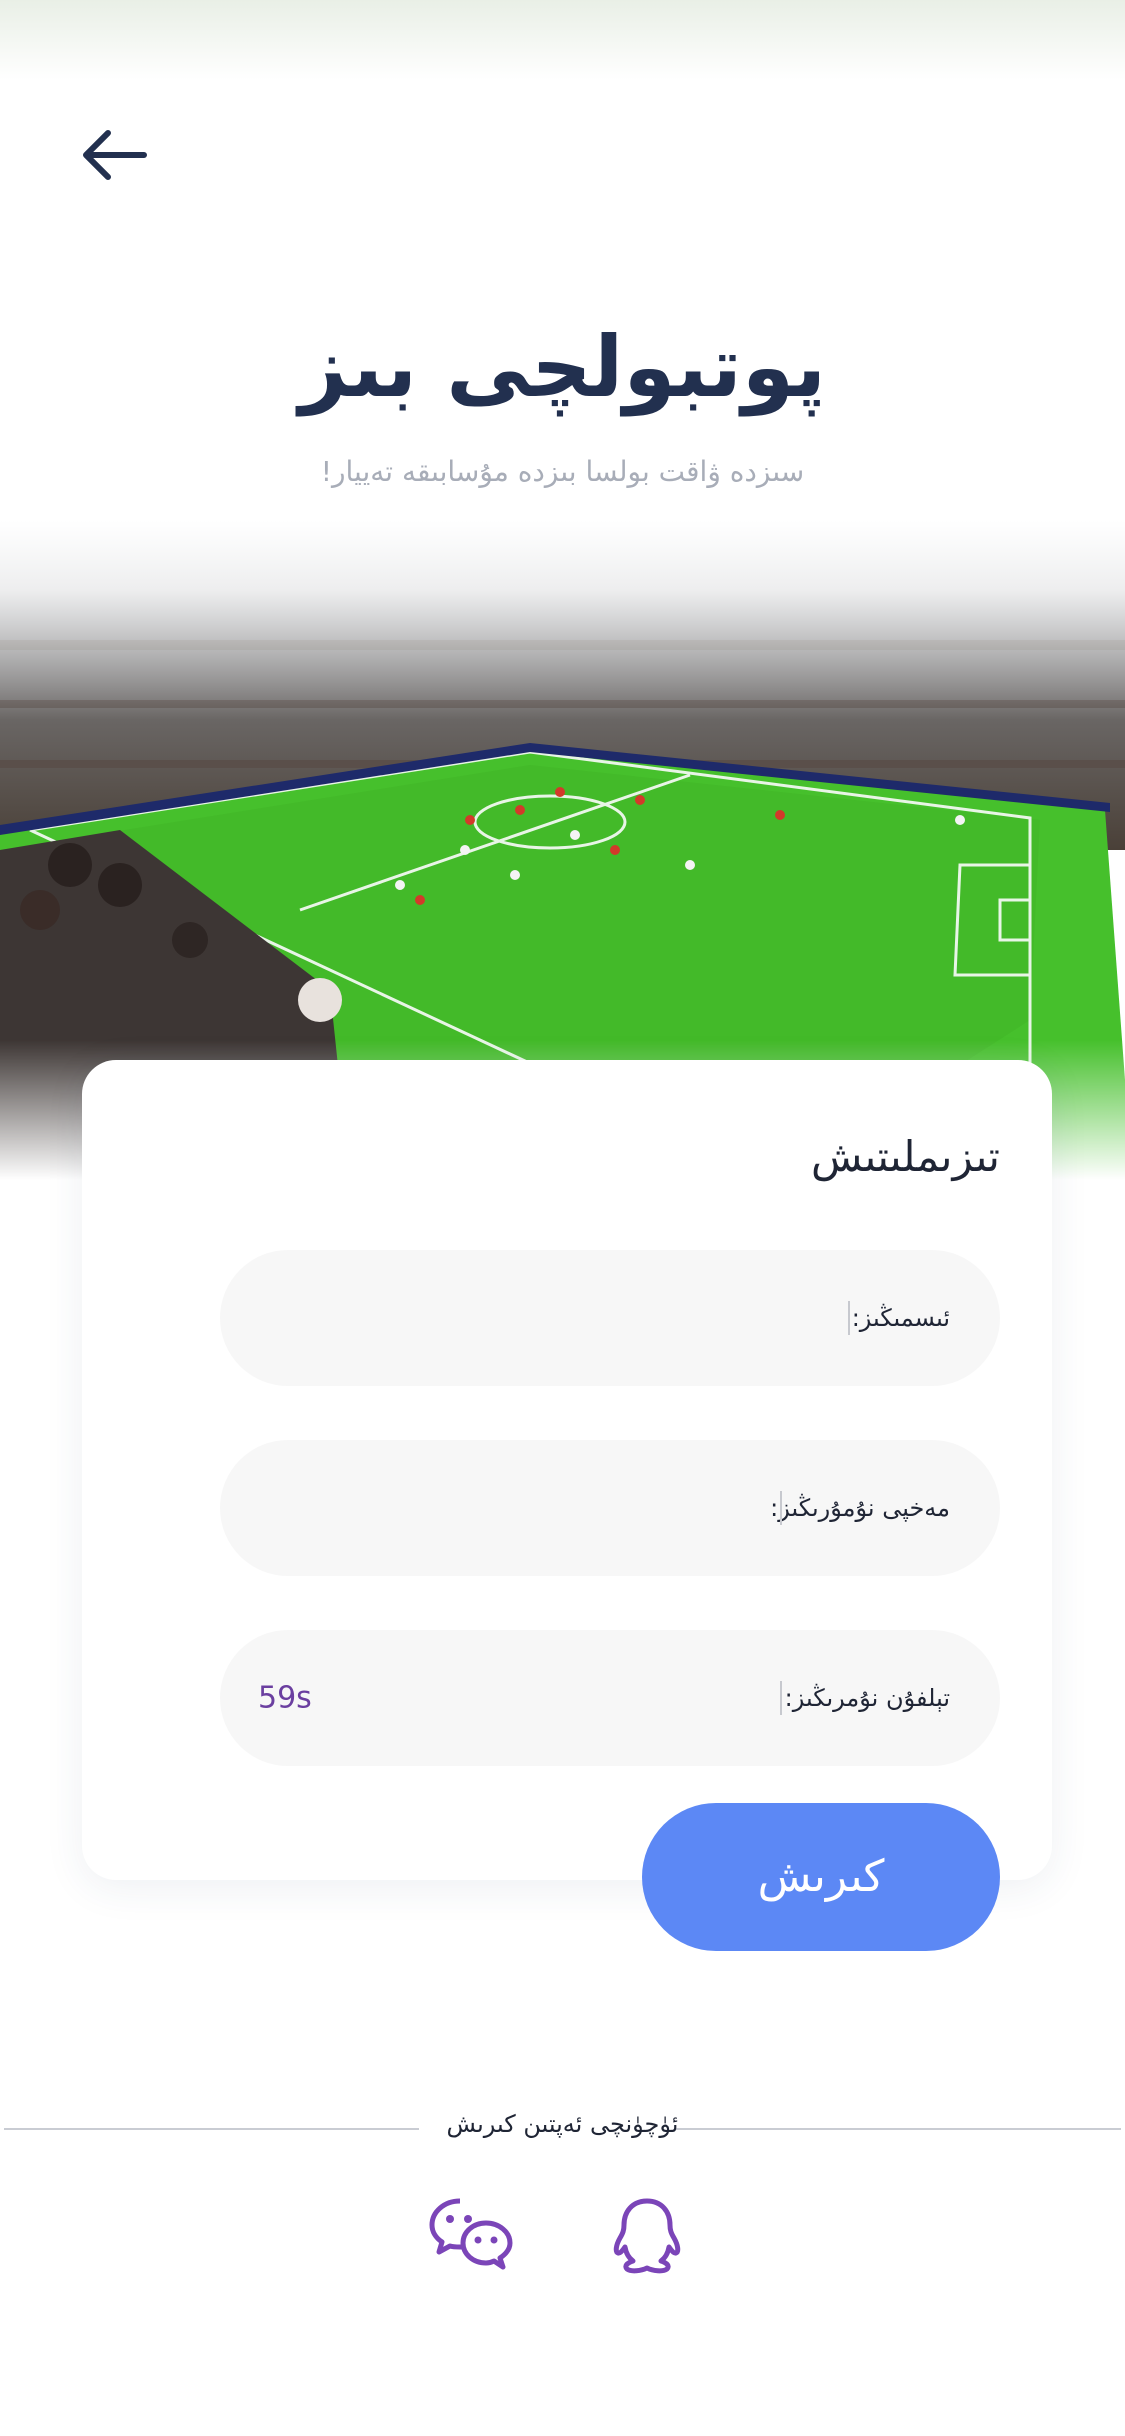 The width and height of the screenshot is (1125, 2436). I want to click on page-subtitle: سىزدە ۋاقت بولسا بىزدە مۇسابىقە تەييار!, so click(562, 471).